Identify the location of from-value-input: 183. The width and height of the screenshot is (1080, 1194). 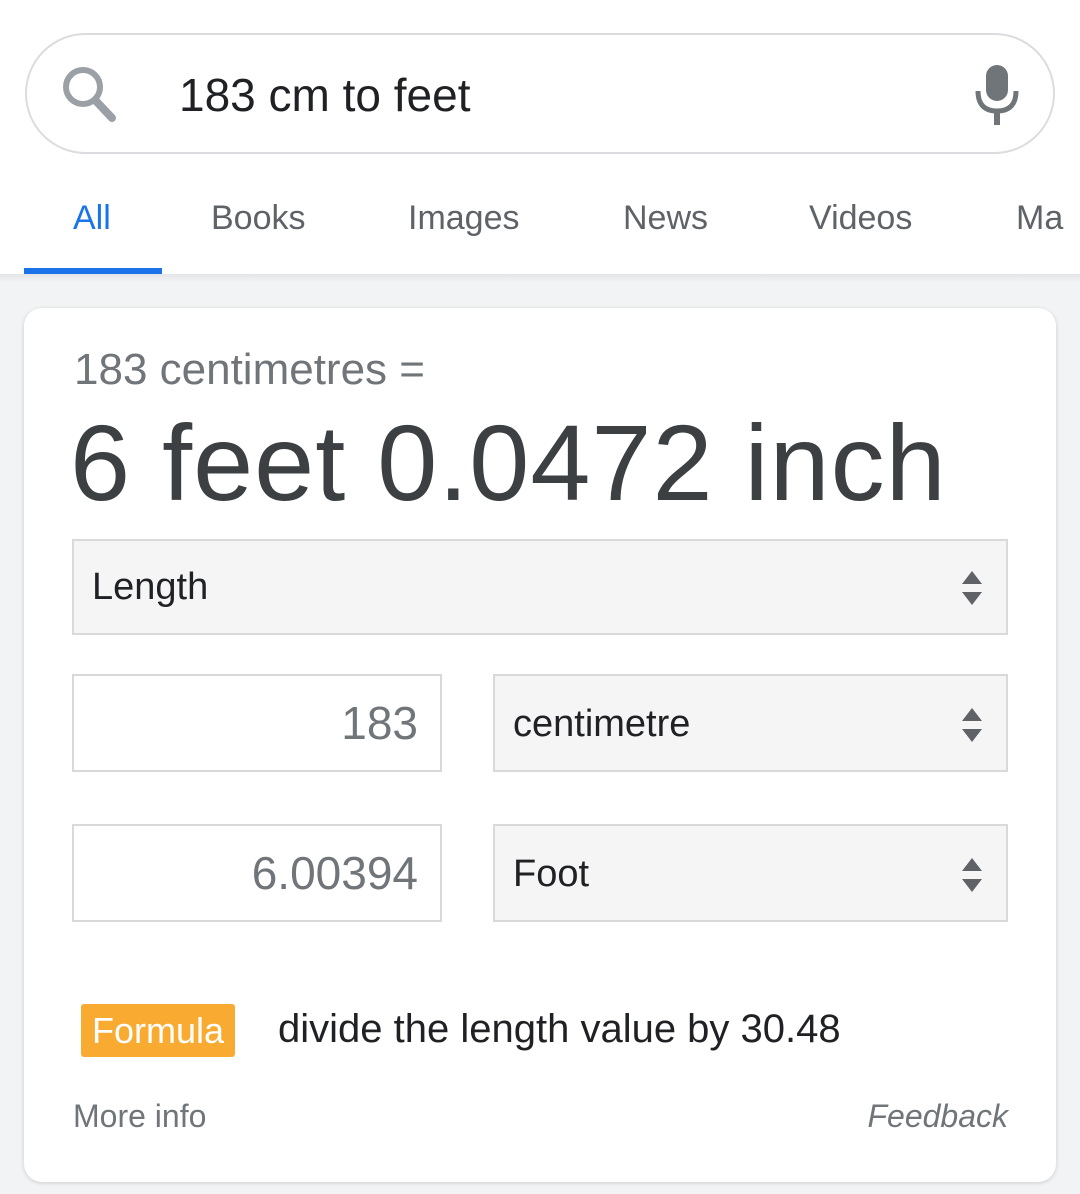
(257, 723).